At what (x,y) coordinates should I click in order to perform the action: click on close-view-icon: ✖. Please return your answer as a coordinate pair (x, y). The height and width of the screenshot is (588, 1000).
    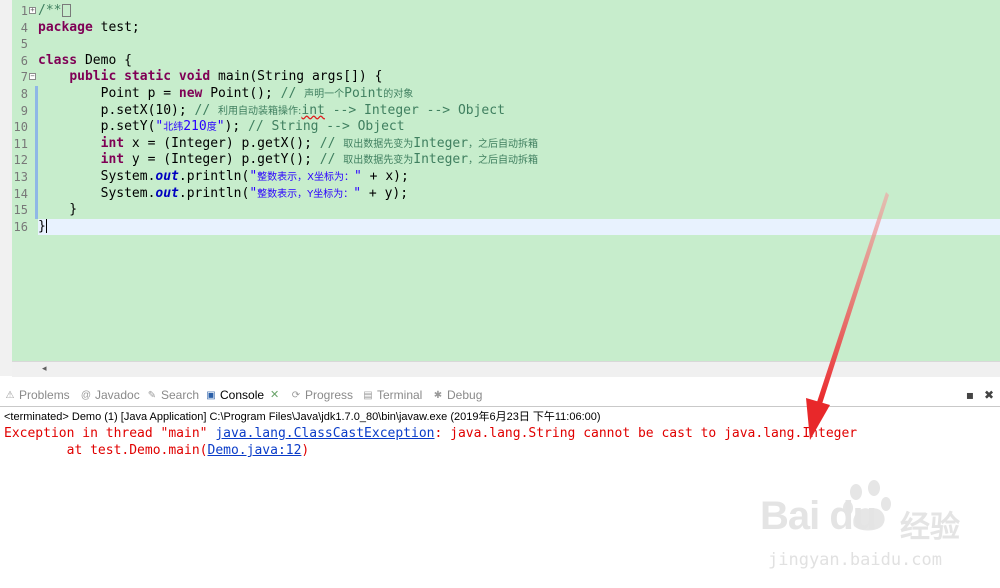
    Looking at the image, I should click on (989, 395).